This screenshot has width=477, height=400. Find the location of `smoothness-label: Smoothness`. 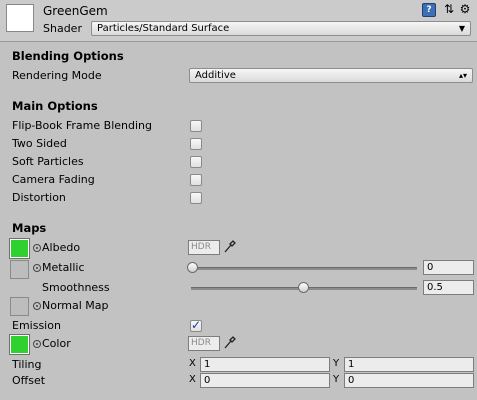

smoothness-label: Smoothness is located at coordinates (76, 287).